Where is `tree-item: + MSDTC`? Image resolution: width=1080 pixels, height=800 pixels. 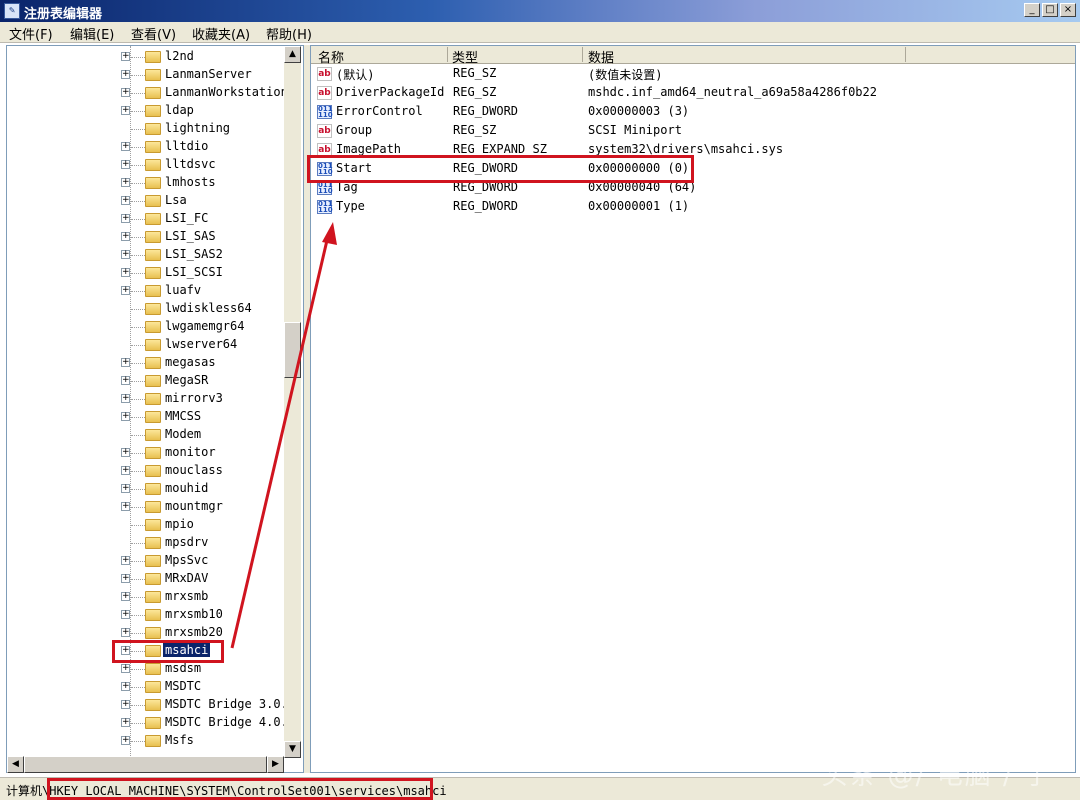 tree-item: + MSDTC is located at coordinates (147, 687).